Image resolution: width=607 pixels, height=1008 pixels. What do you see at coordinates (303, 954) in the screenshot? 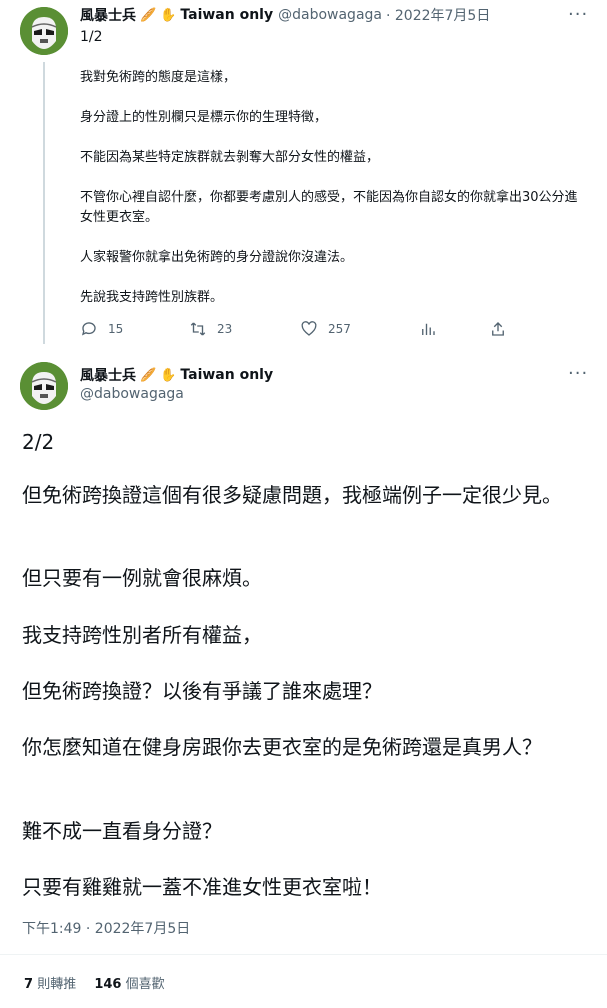
I see `divider` at bounding box center [303, 954].